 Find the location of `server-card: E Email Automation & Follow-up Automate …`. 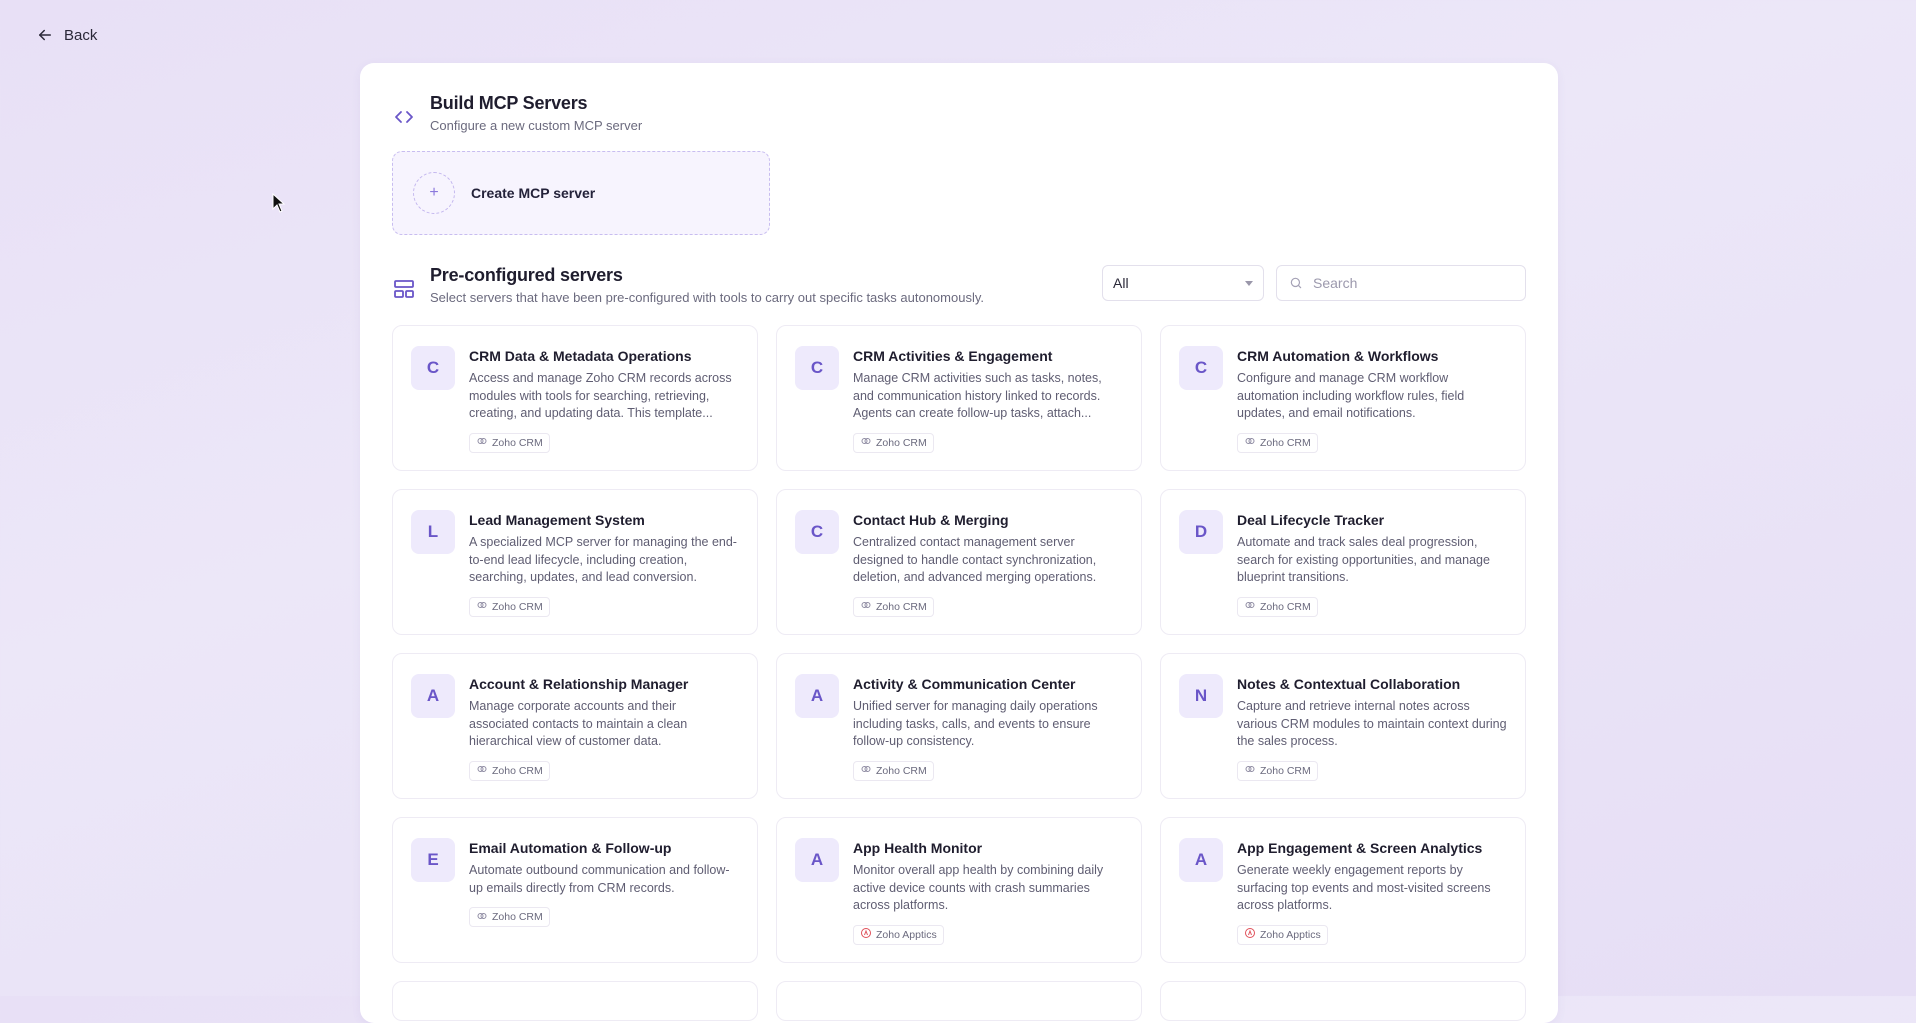

server-card: E Email Automation & Follow-up Automate … is located at coordinates (575, 890).